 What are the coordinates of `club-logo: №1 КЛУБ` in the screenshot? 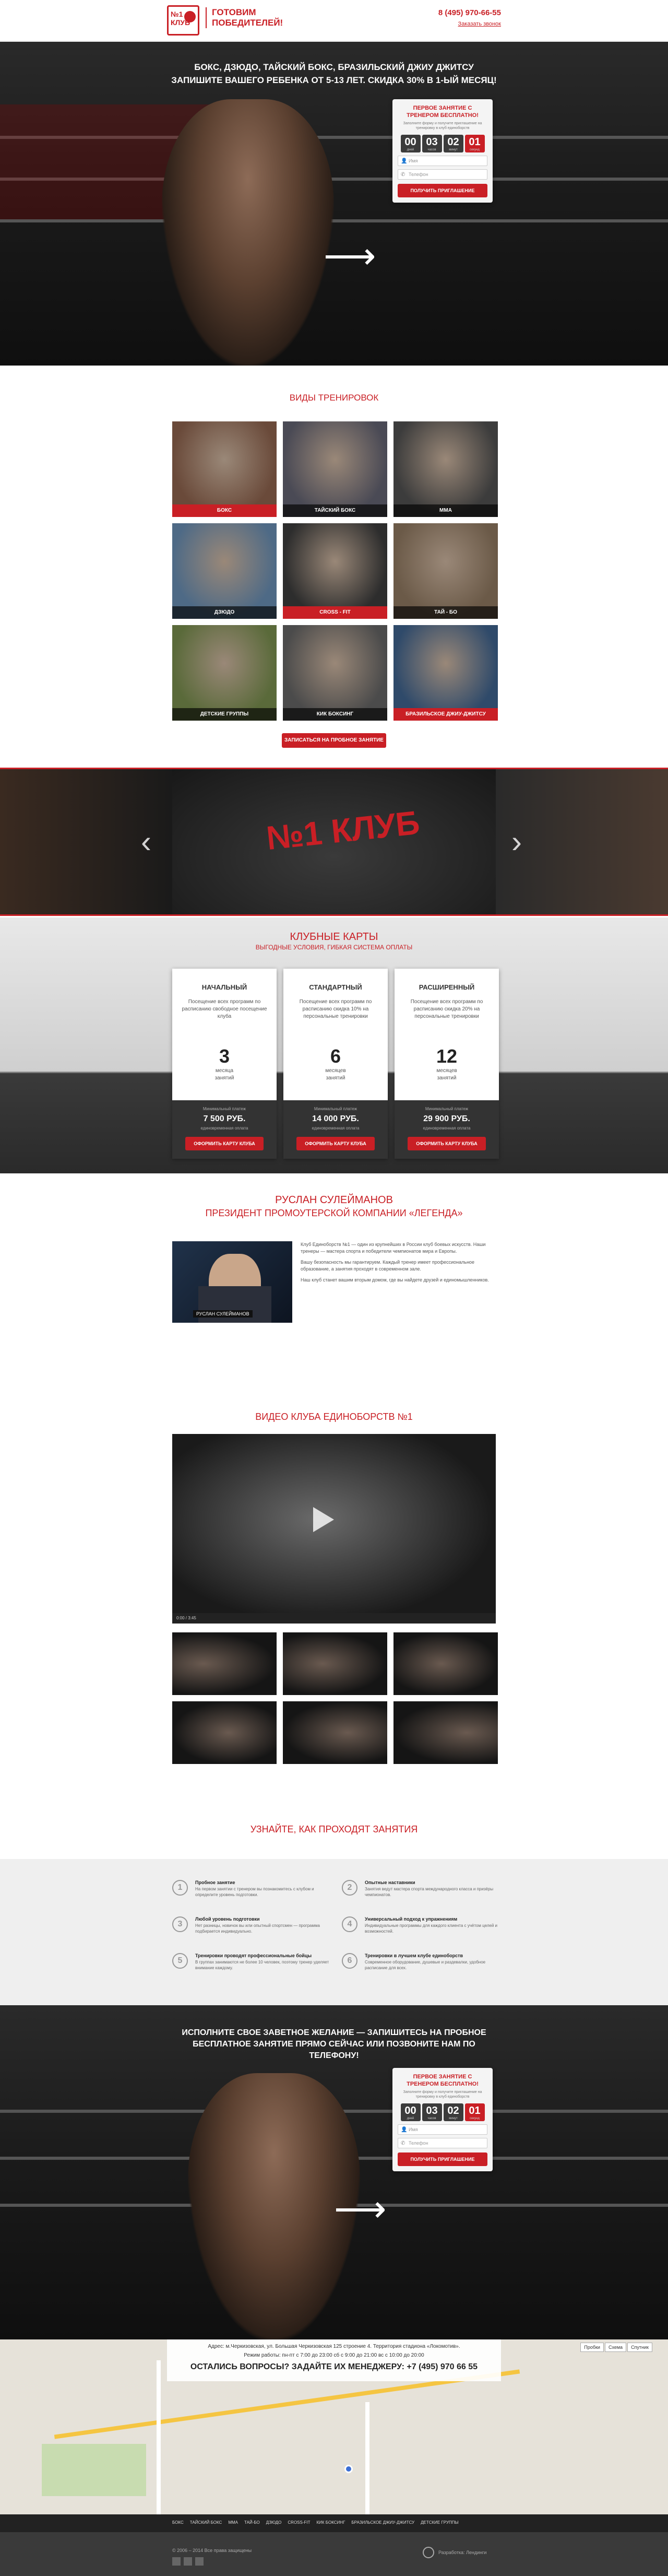 It's located at (183, 20).